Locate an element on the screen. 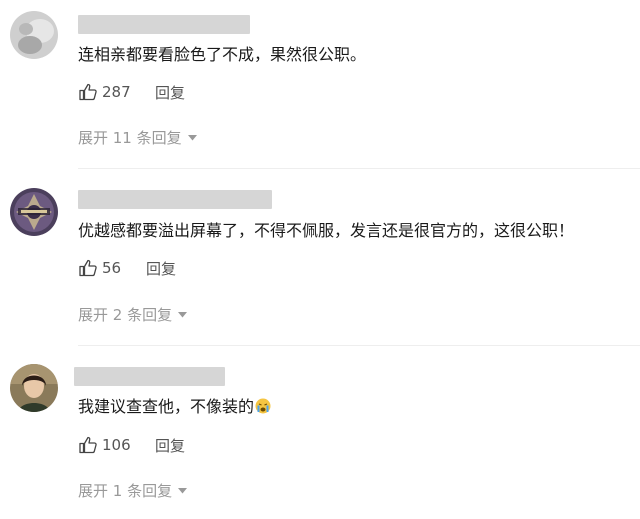 The width and height of the screenshot is (640, 519). avatar-photo-icon is located at coordinates (34, 35).